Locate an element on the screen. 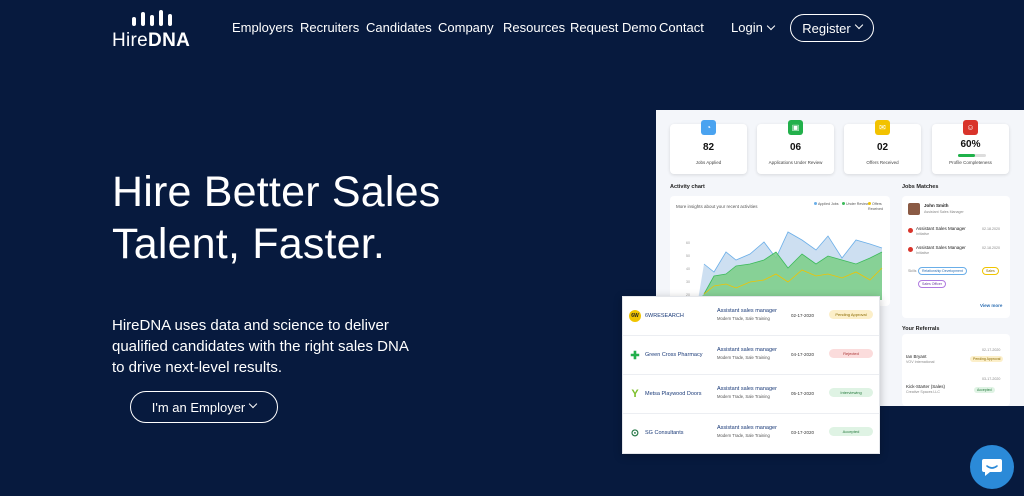 This screenshot has width=1024, height=496. match-person-name: John Smith is located at coordinates (936, 205).